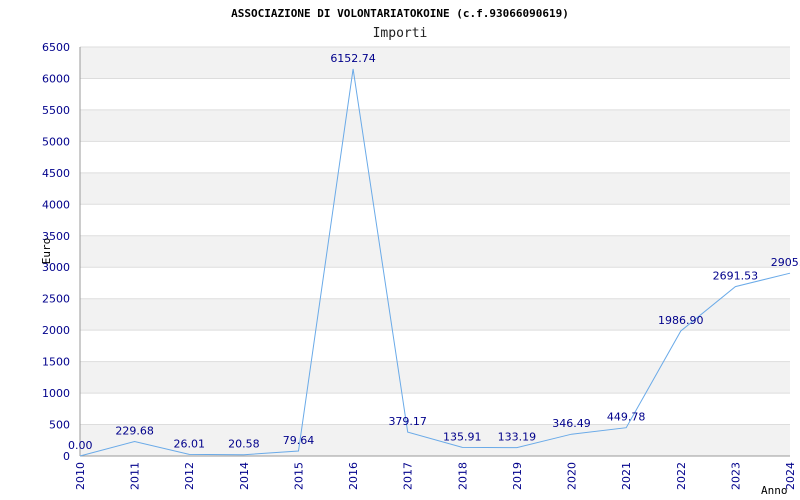 This screenshot has height=500, width=800. What do you see at coordinates (189, 443) in the screenshot?
I see `data-label: 26.01` at bounding box center [189, 443].